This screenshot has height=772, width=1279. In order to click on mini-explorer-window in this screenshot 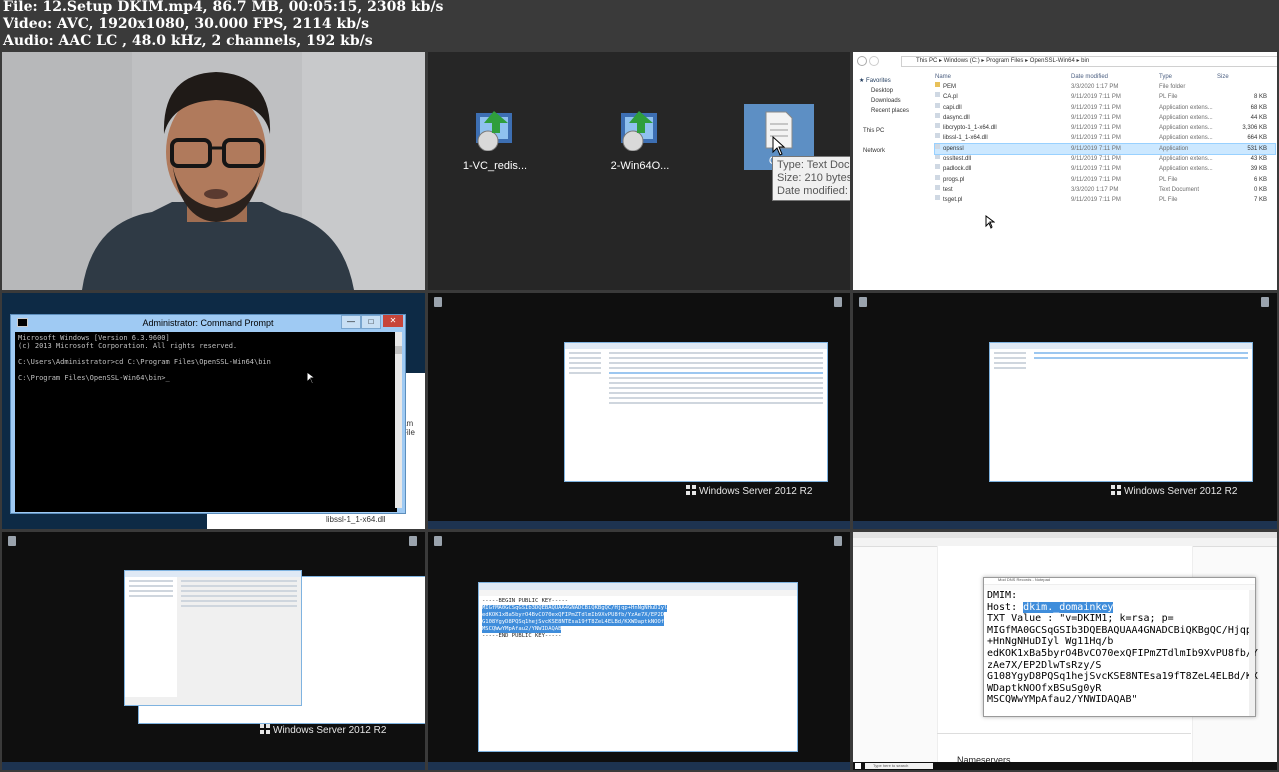, I will do `click(696, 412)`.